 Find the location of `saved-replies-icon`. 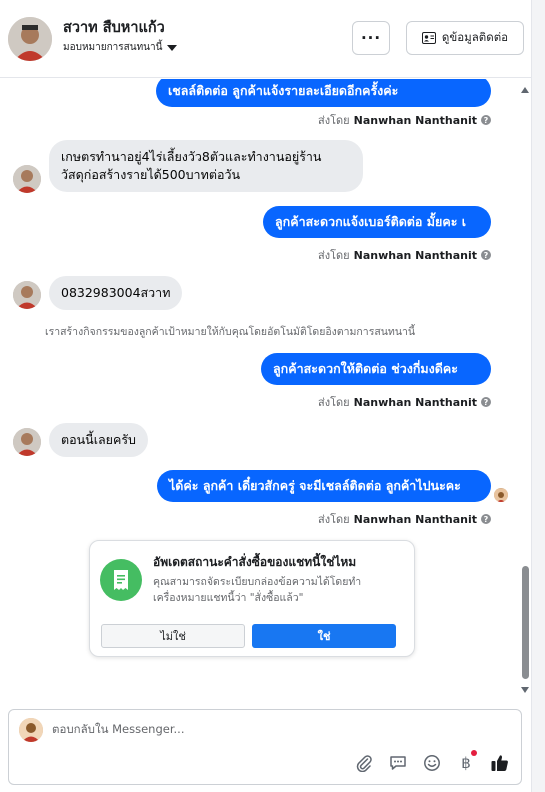

saved-replies-icon is located at coordinates (398, 763).